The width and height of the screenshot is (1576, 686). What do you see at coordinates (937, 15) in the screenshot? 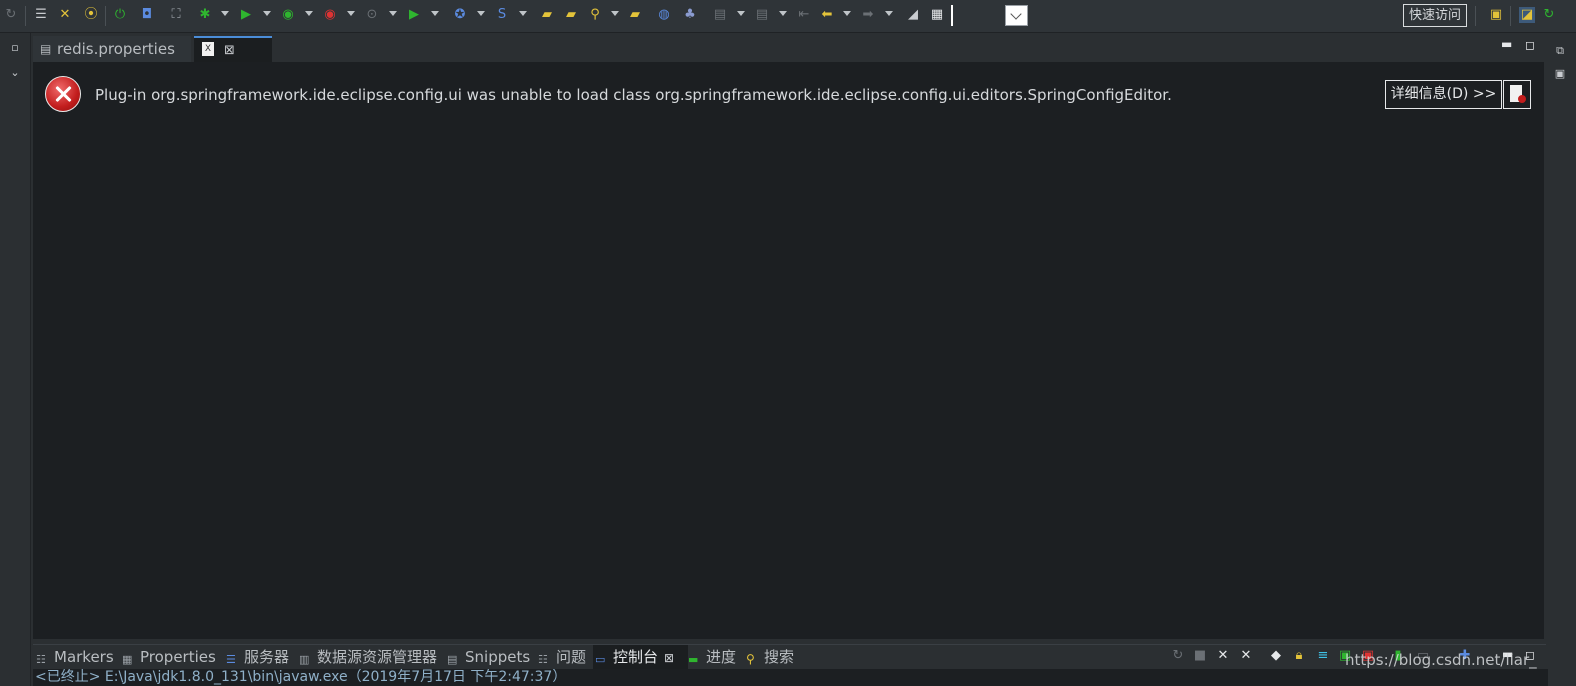
I see `grid-icon: ▦` at bounding box center [937, 15].